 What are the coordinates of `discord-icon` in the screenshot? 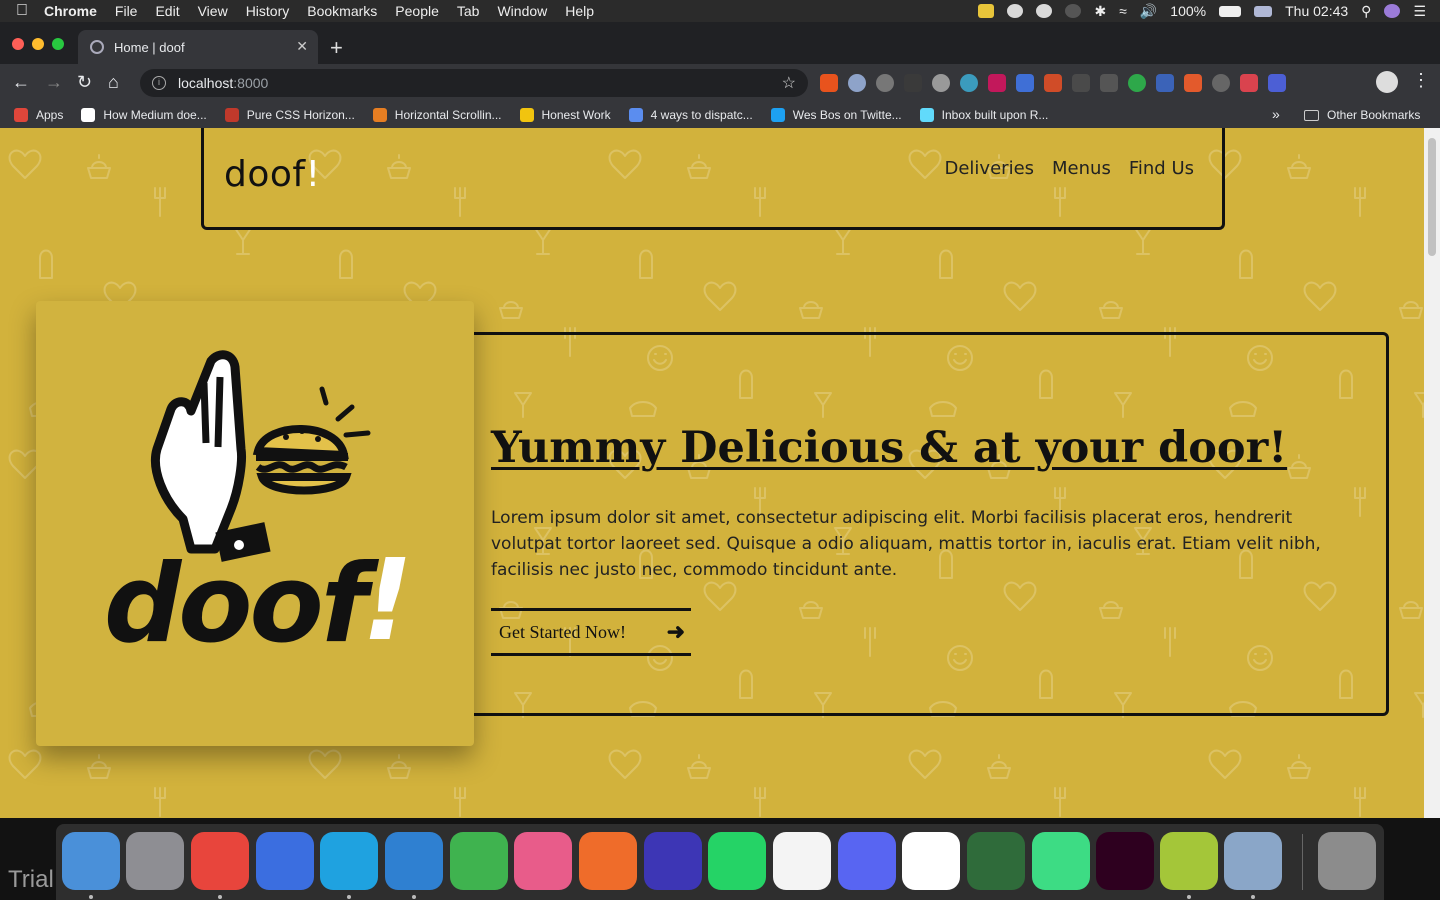 It's located at (867, 861).